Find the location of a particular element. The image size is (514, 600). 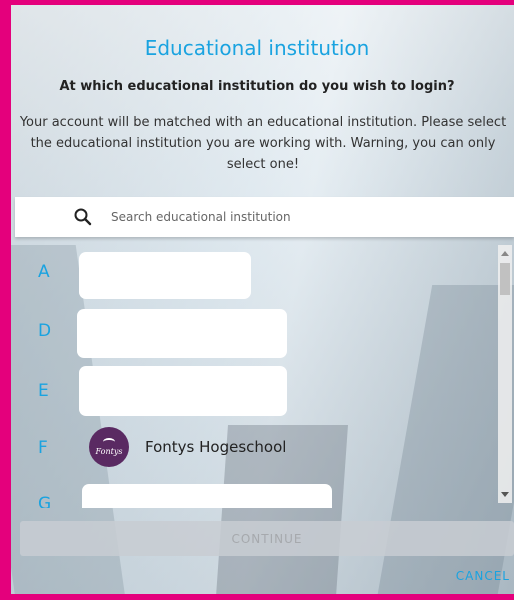

fontys-logo-mark is located at coordinates (109, 442).